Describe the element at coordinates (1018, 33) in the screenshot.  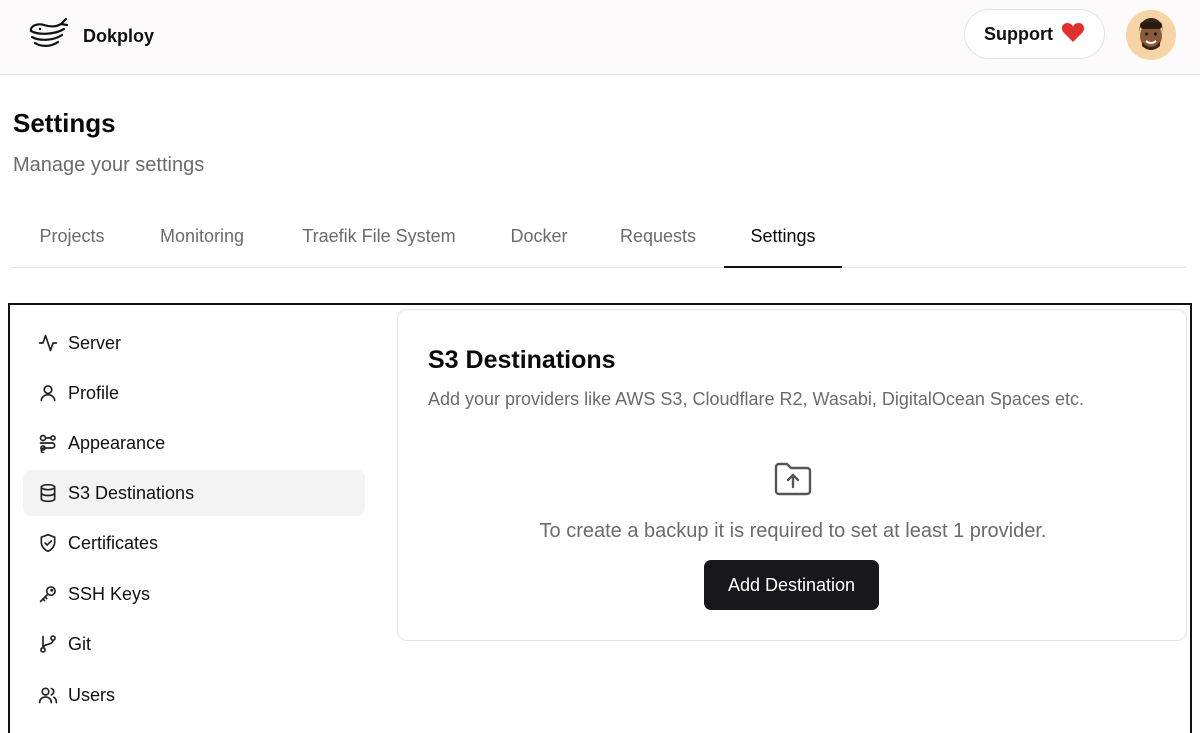
I see `support-label: Support` at that location.